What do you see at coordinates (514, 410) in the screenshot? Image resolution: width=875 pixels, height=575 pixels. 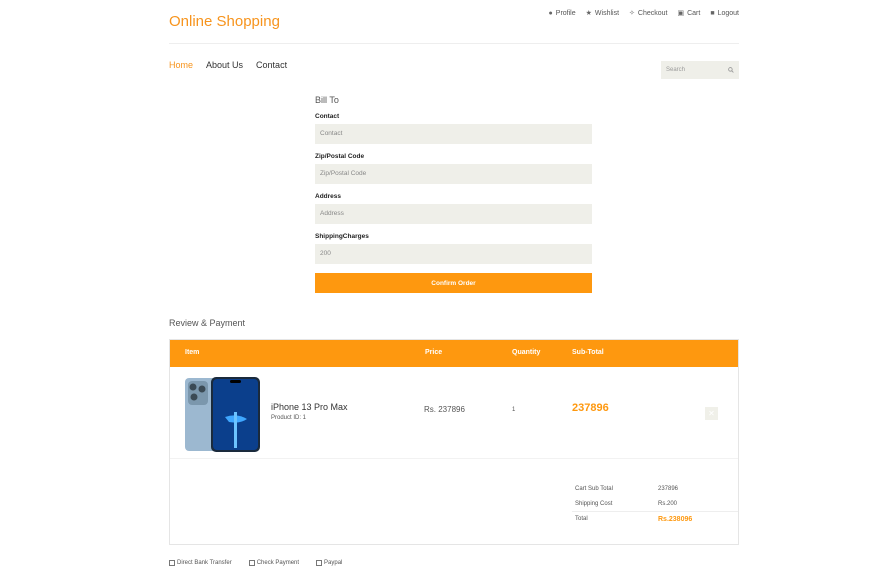 I see `product-quantity: 1` at bounding box center [514, 410].